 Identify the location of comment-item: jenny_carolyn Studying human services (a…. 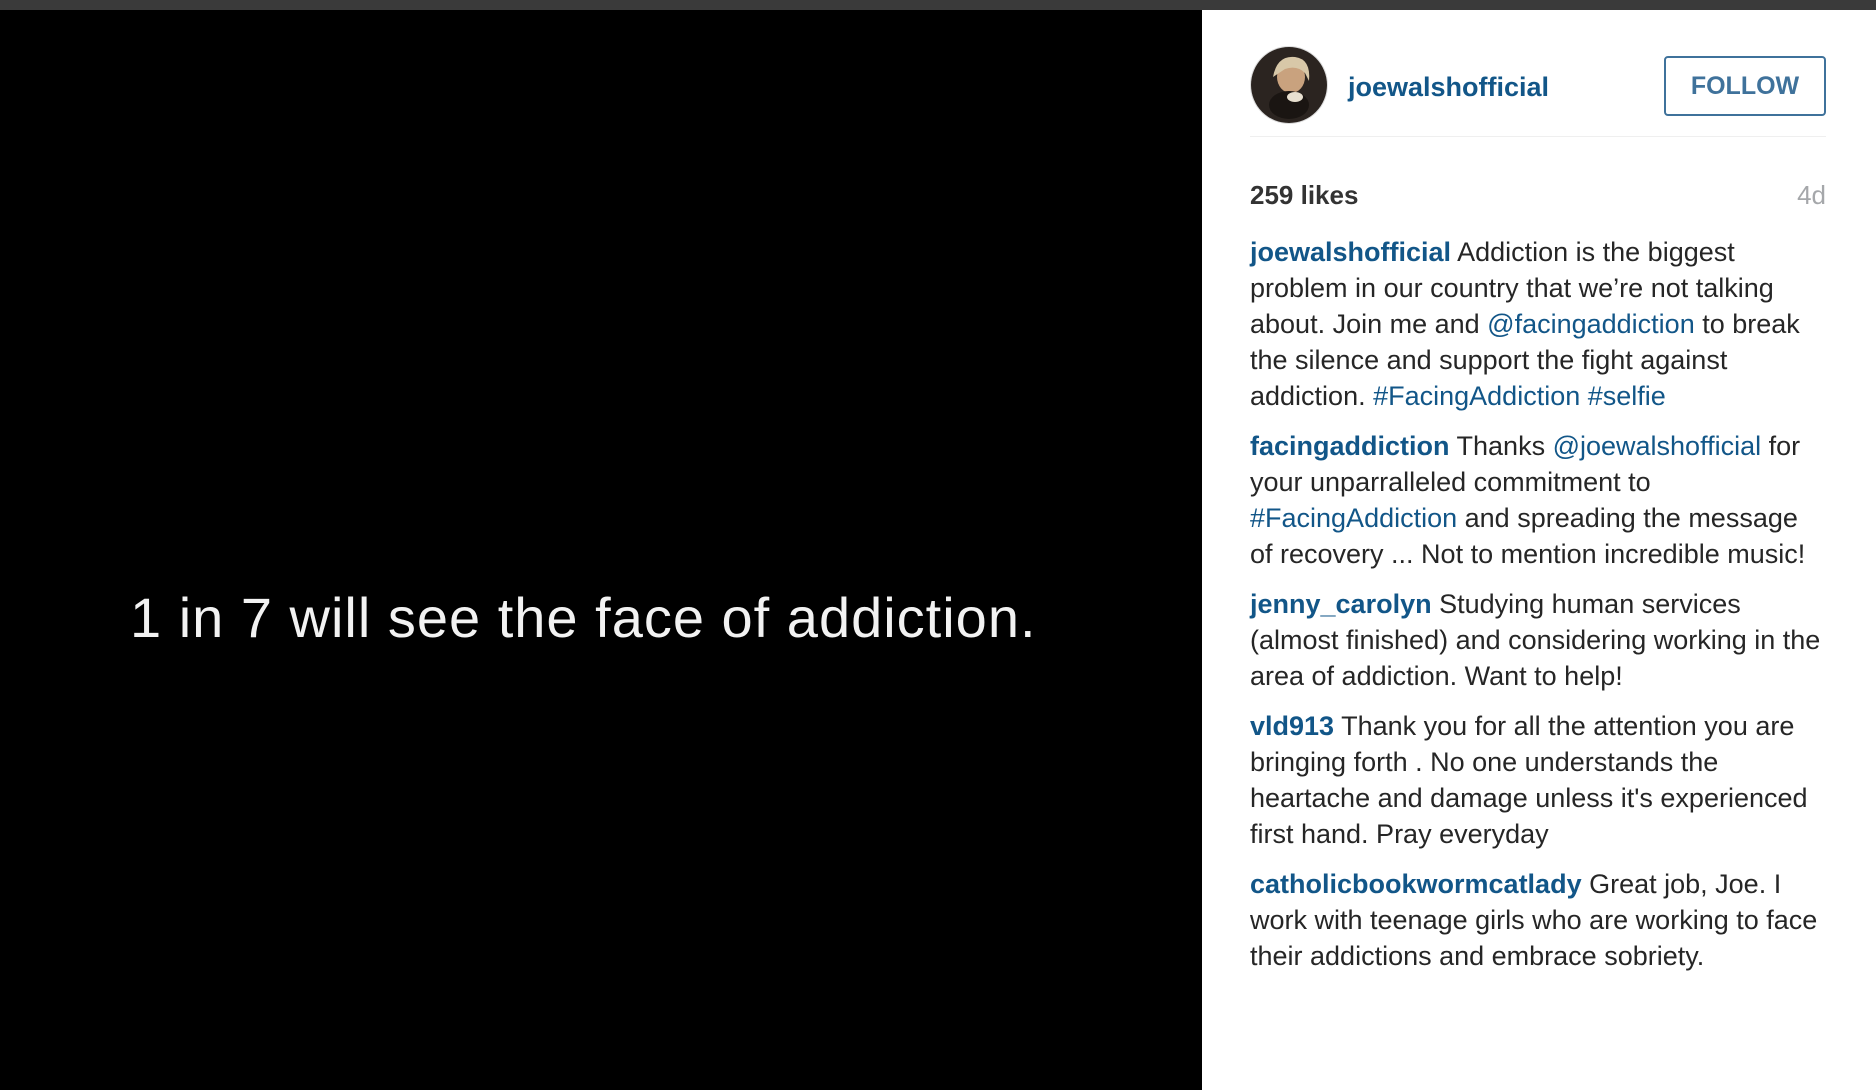
(1538, 640).